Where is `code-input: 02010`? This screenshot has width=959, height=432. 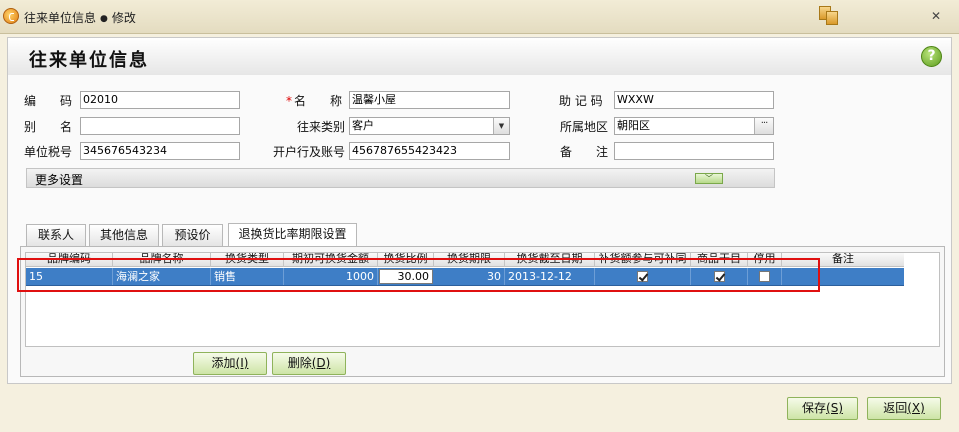
code-input: 02010 is located at coordinates (160, 100).